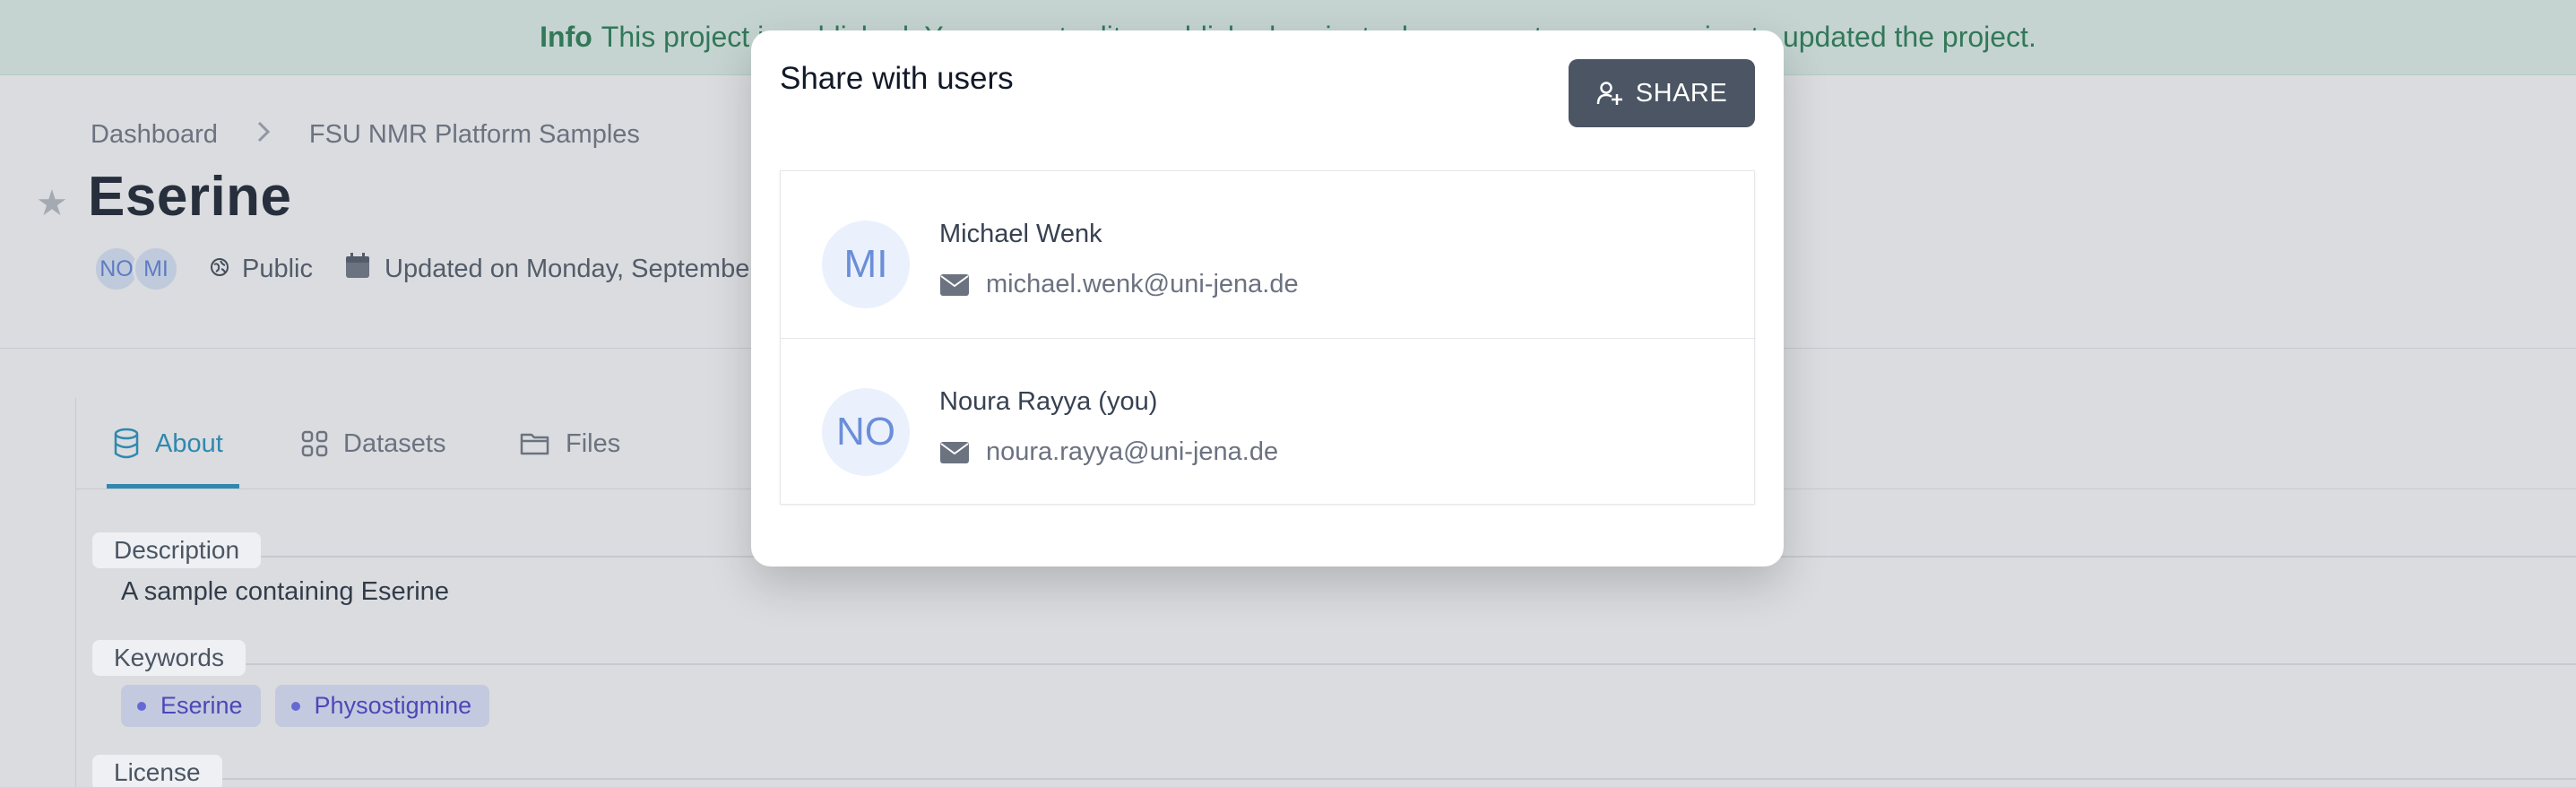  Describe the element at coordinates (897, 78) in the screenshot. I see `modal-title: Share with users` at that location.